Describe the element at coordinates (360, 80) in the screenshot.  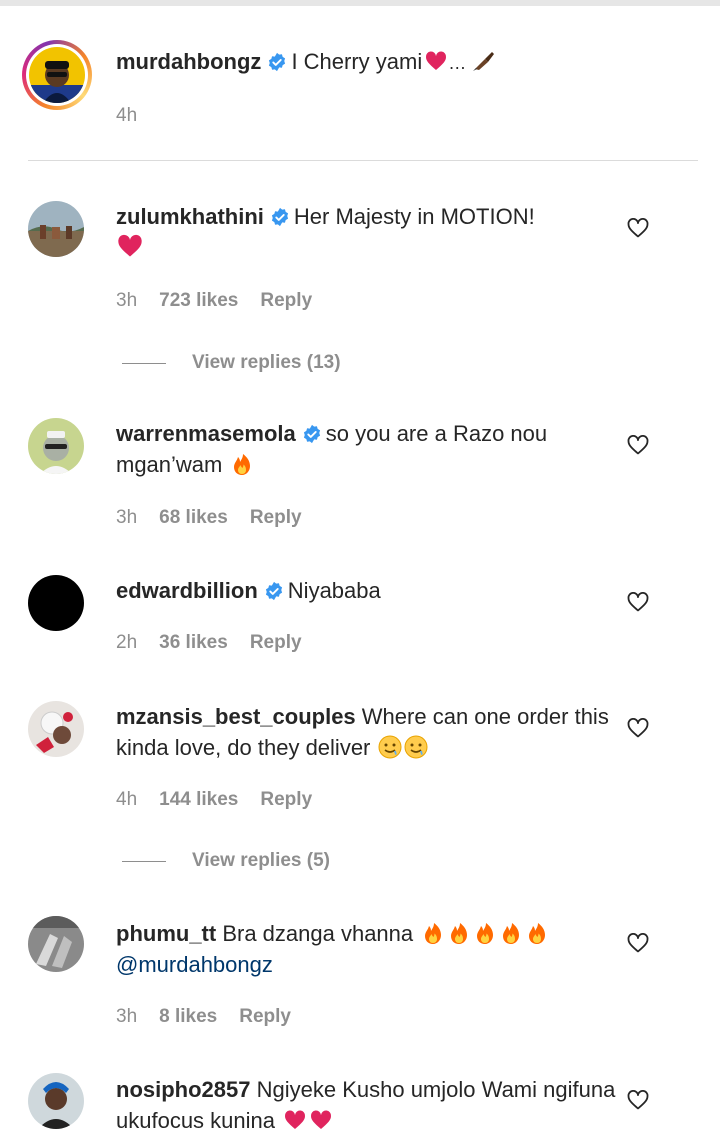
I see `caption: murdahbongz I Cherry yami … 4h` at that location.